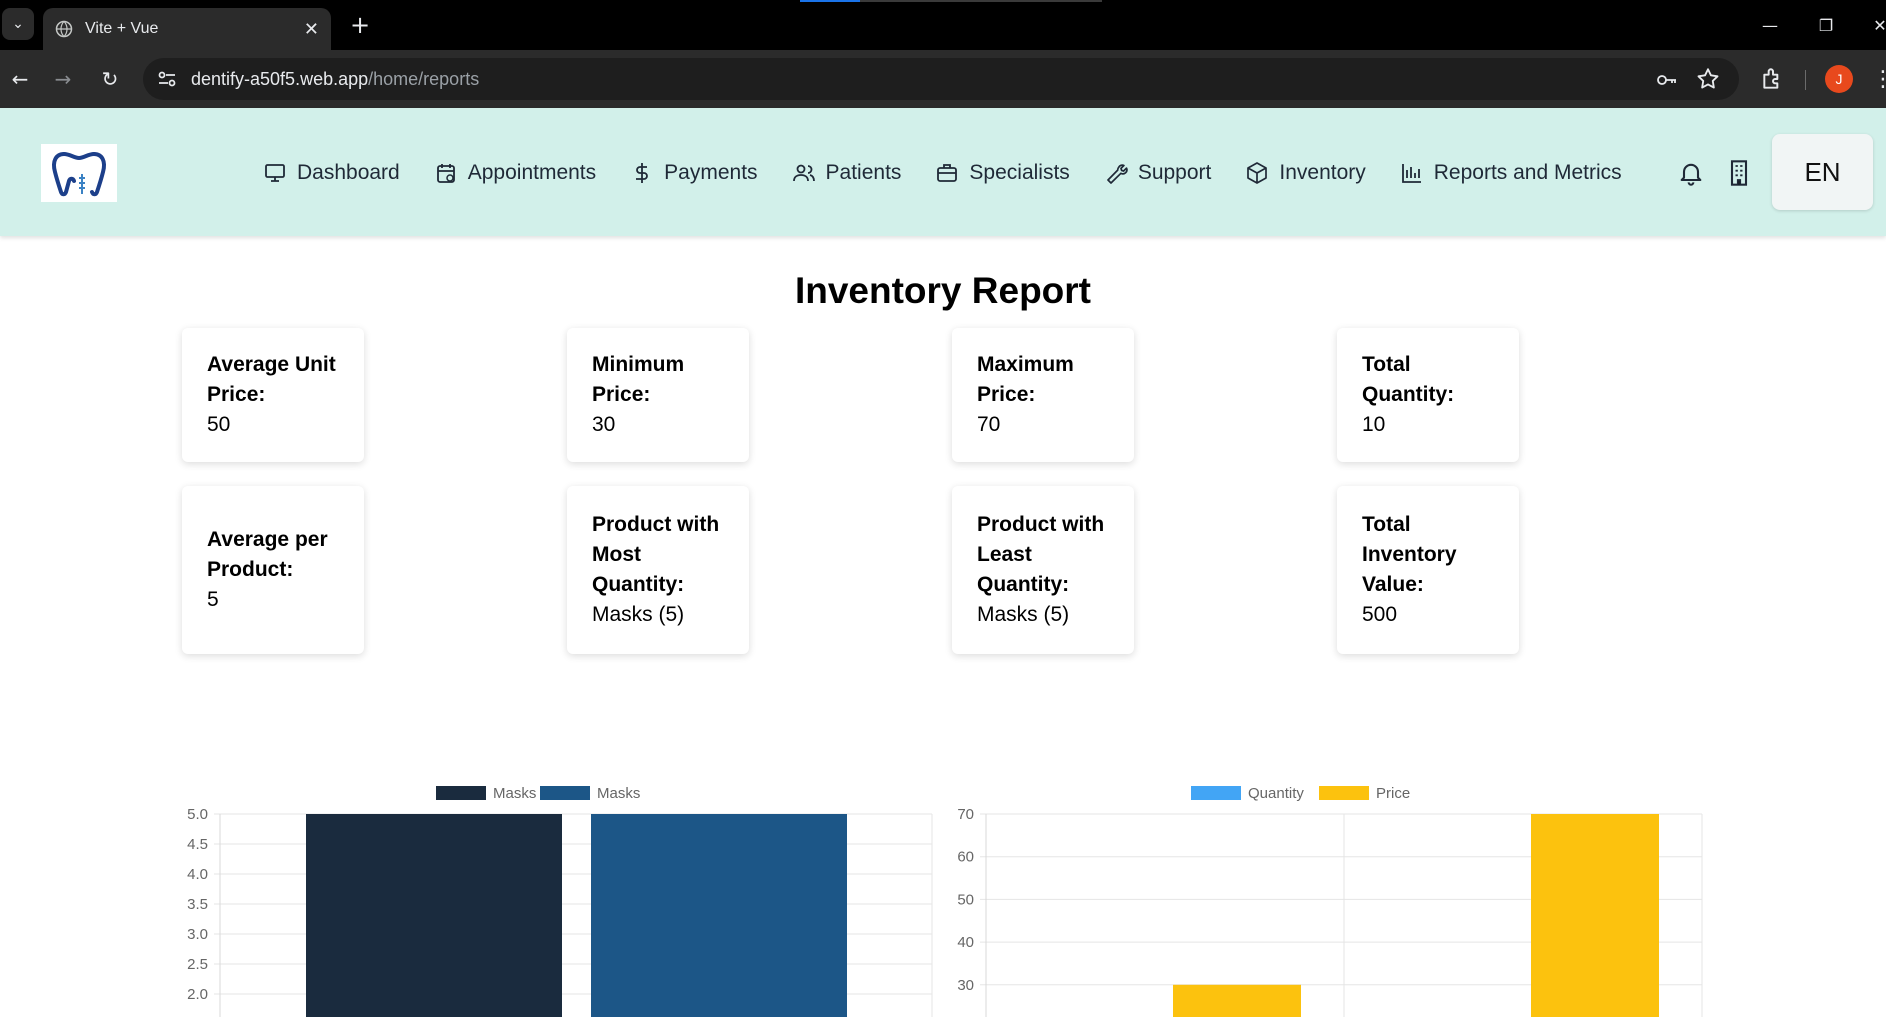  What do you see at coordinates (1257, 173) in the screenshot?
I see `box-icon` at bounding box center [1257, 173].